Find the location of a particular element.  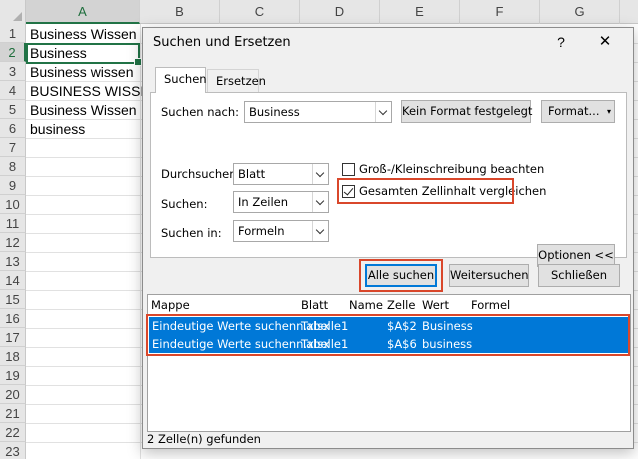

lookin-select: Formeln is located at coordinates (281, 231).